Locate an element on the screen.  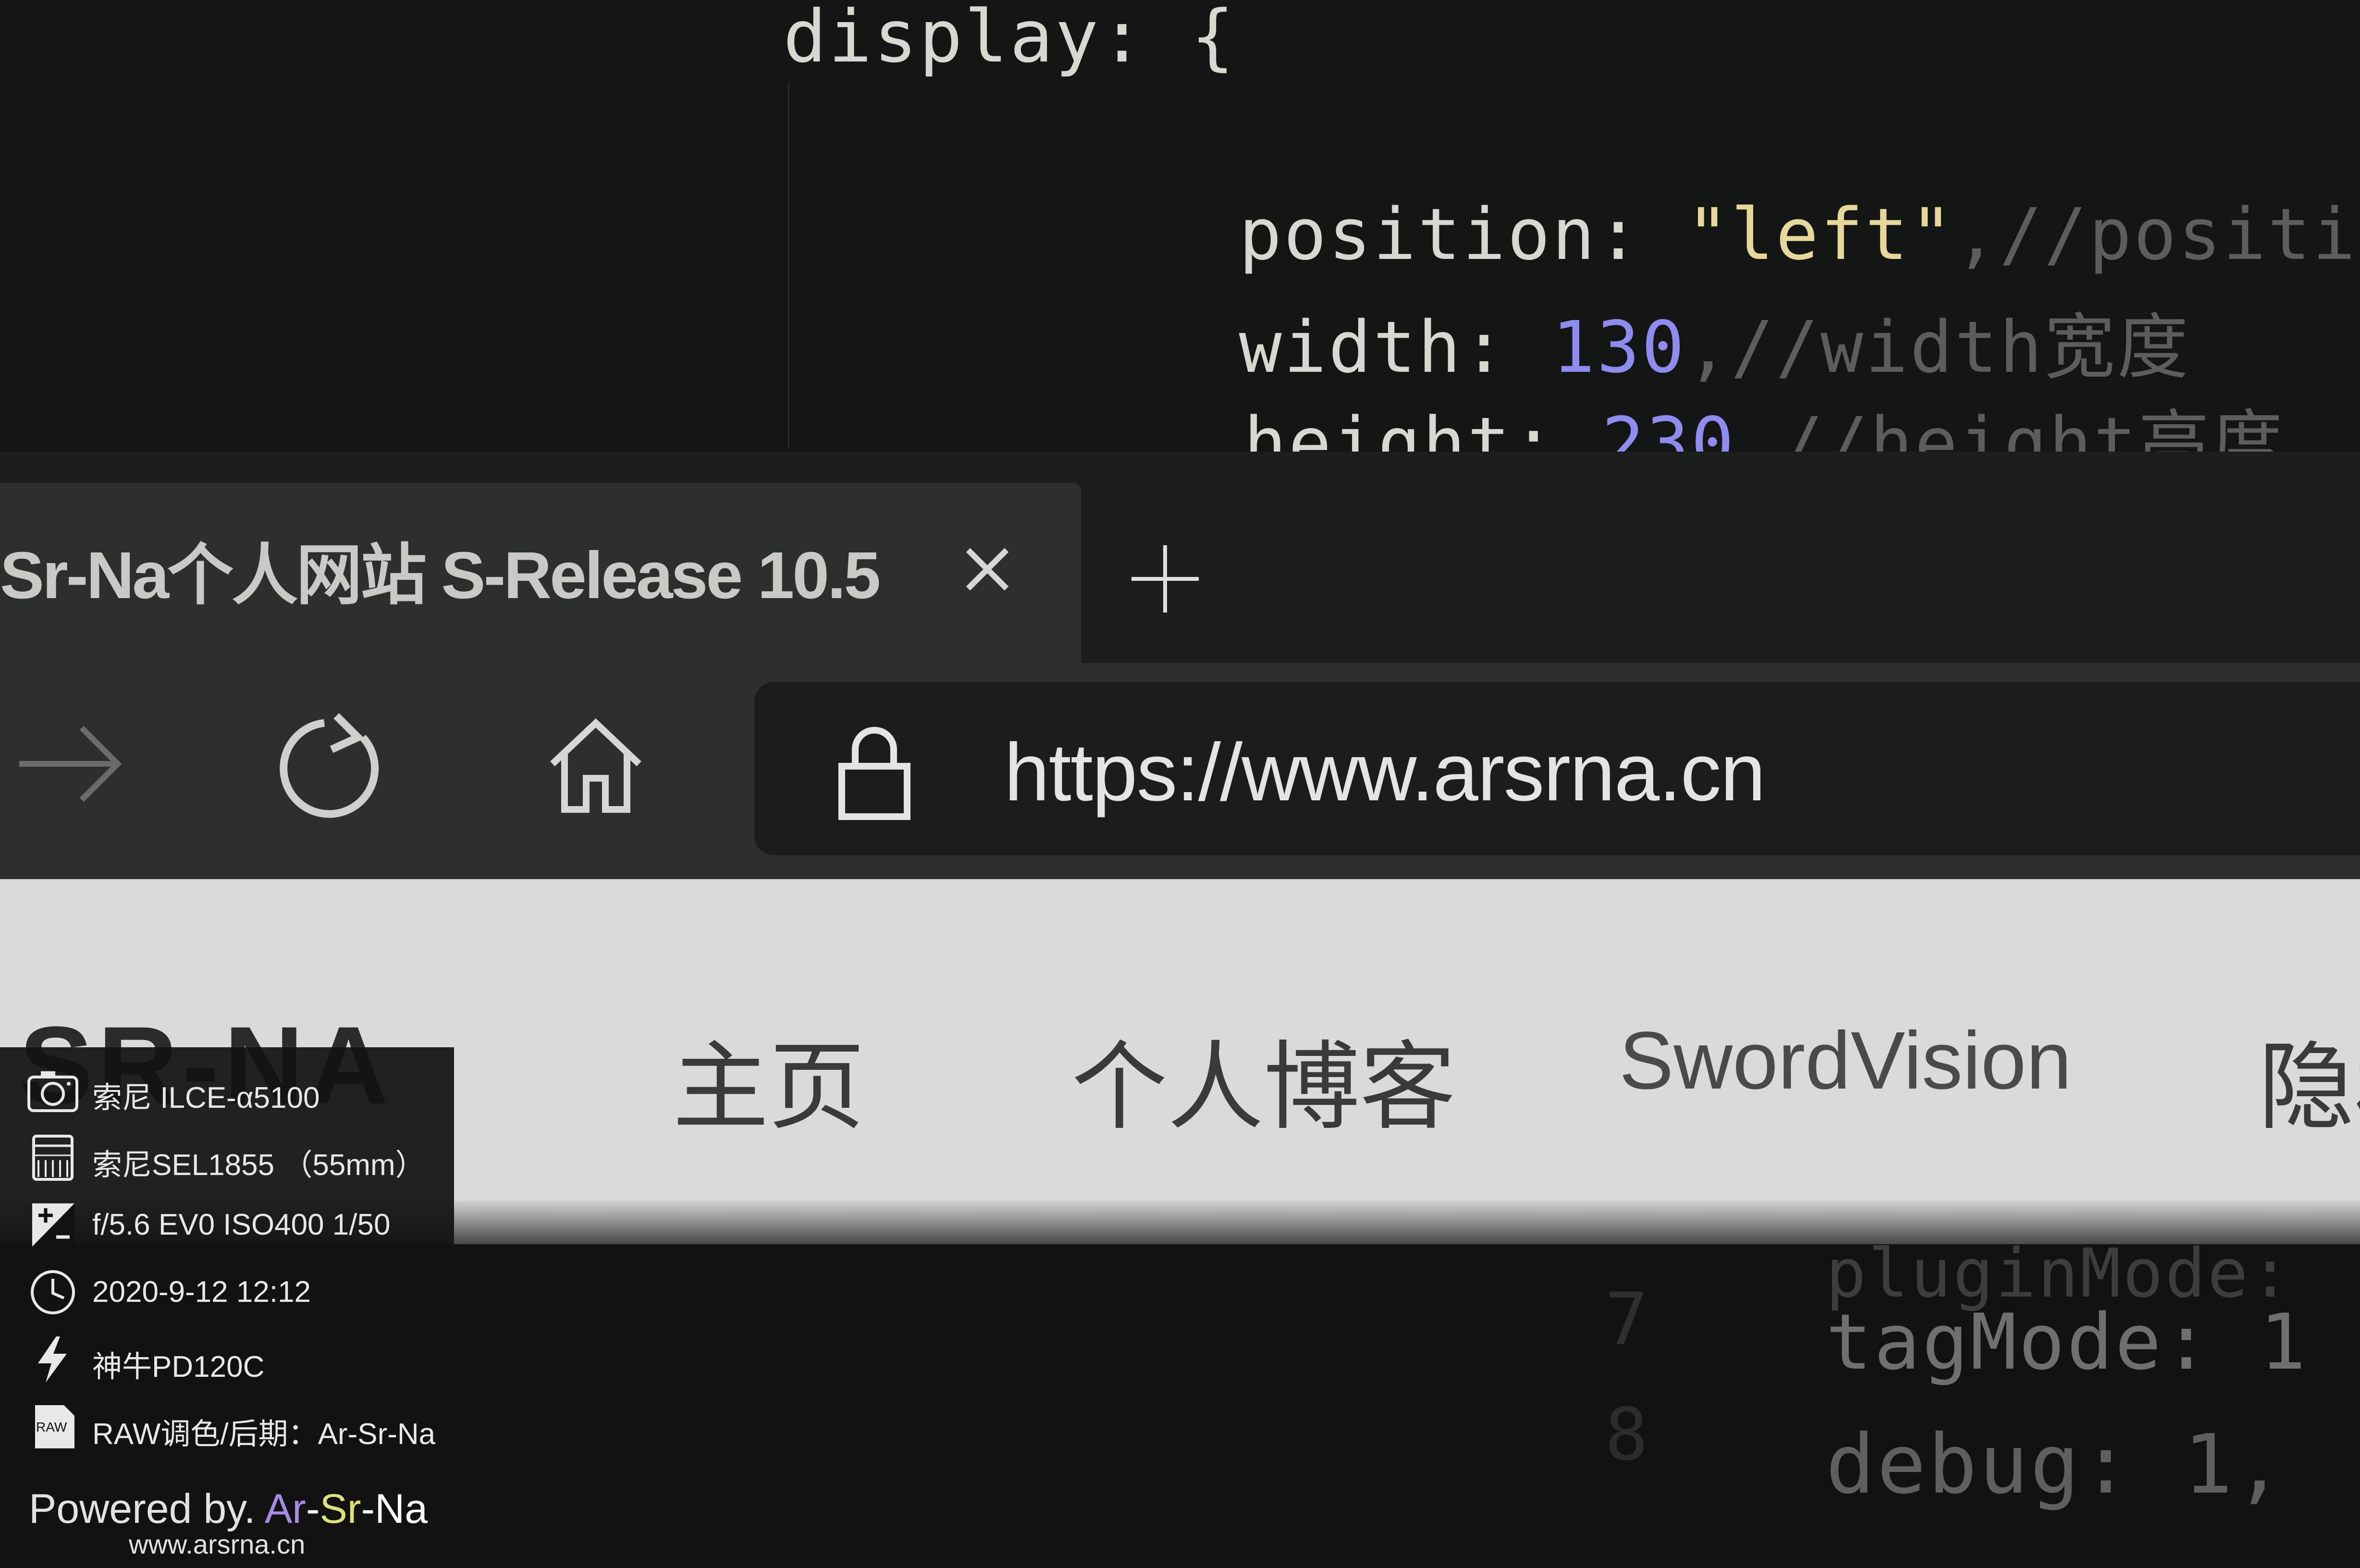
powered-prefix: Powered by. is located at coordinates (147, 1509).